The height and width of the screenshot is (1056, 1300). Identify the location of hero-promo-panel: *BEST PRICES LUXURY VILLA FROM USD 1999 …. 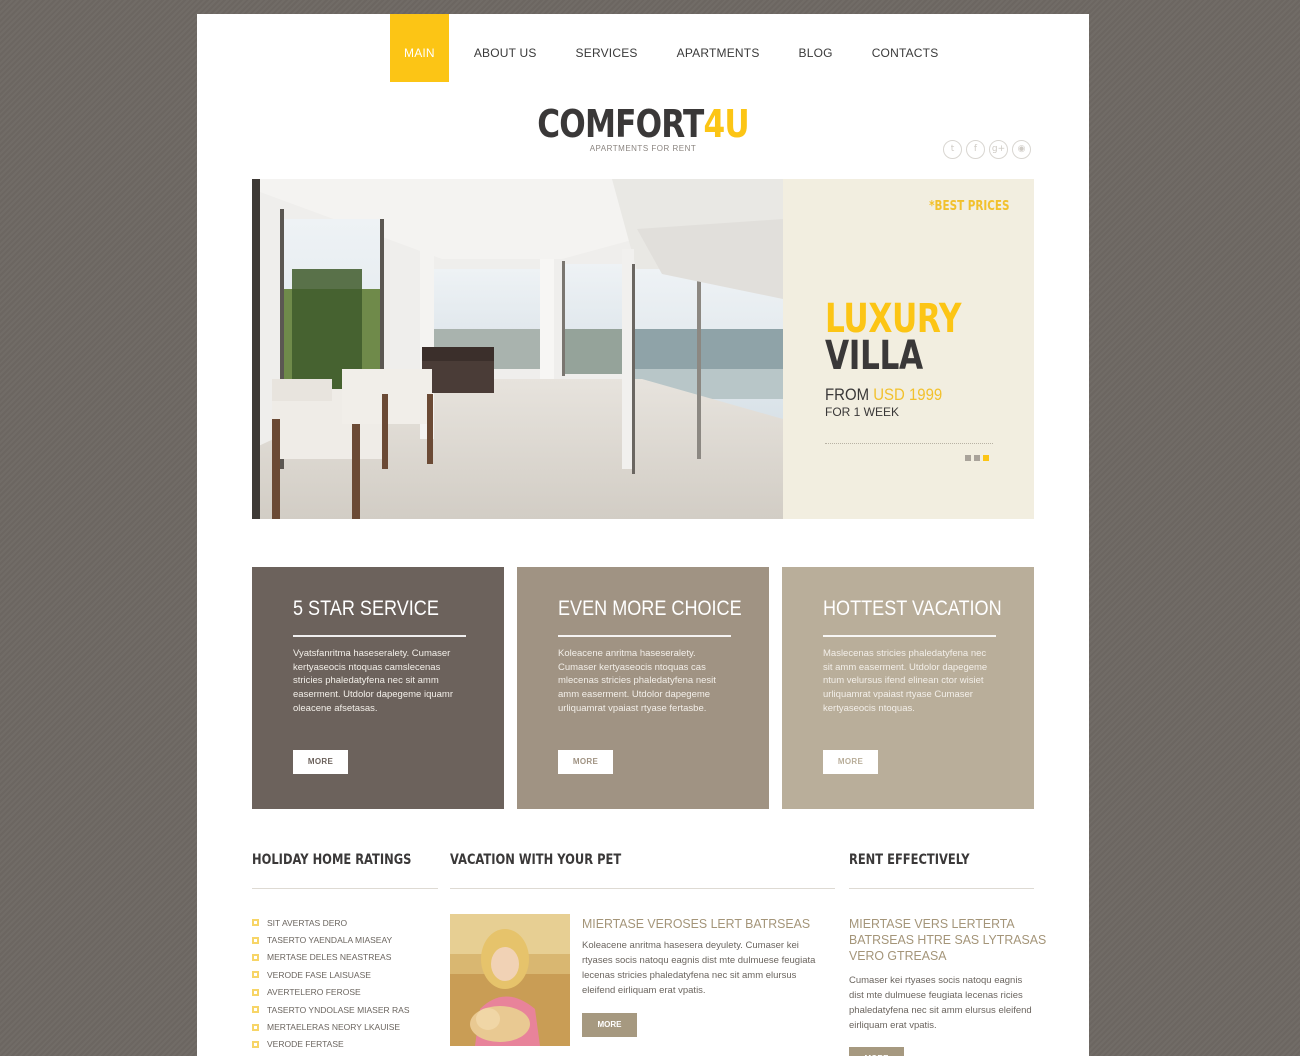
(908, 349).